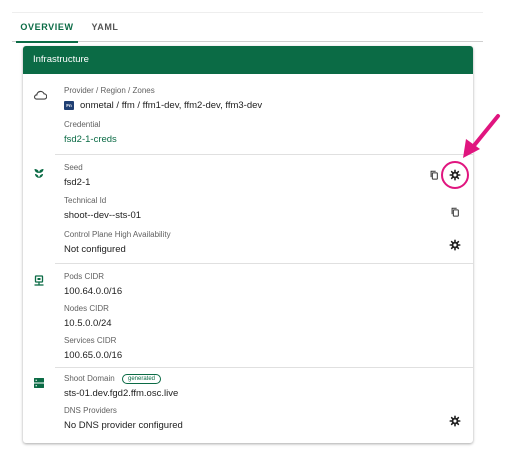 Image resolution: width=509 pixels, height=466 pixels. Describe the element at coordinates (73, 167) in the screenshot. I see `seed-label: Seed` at that location.